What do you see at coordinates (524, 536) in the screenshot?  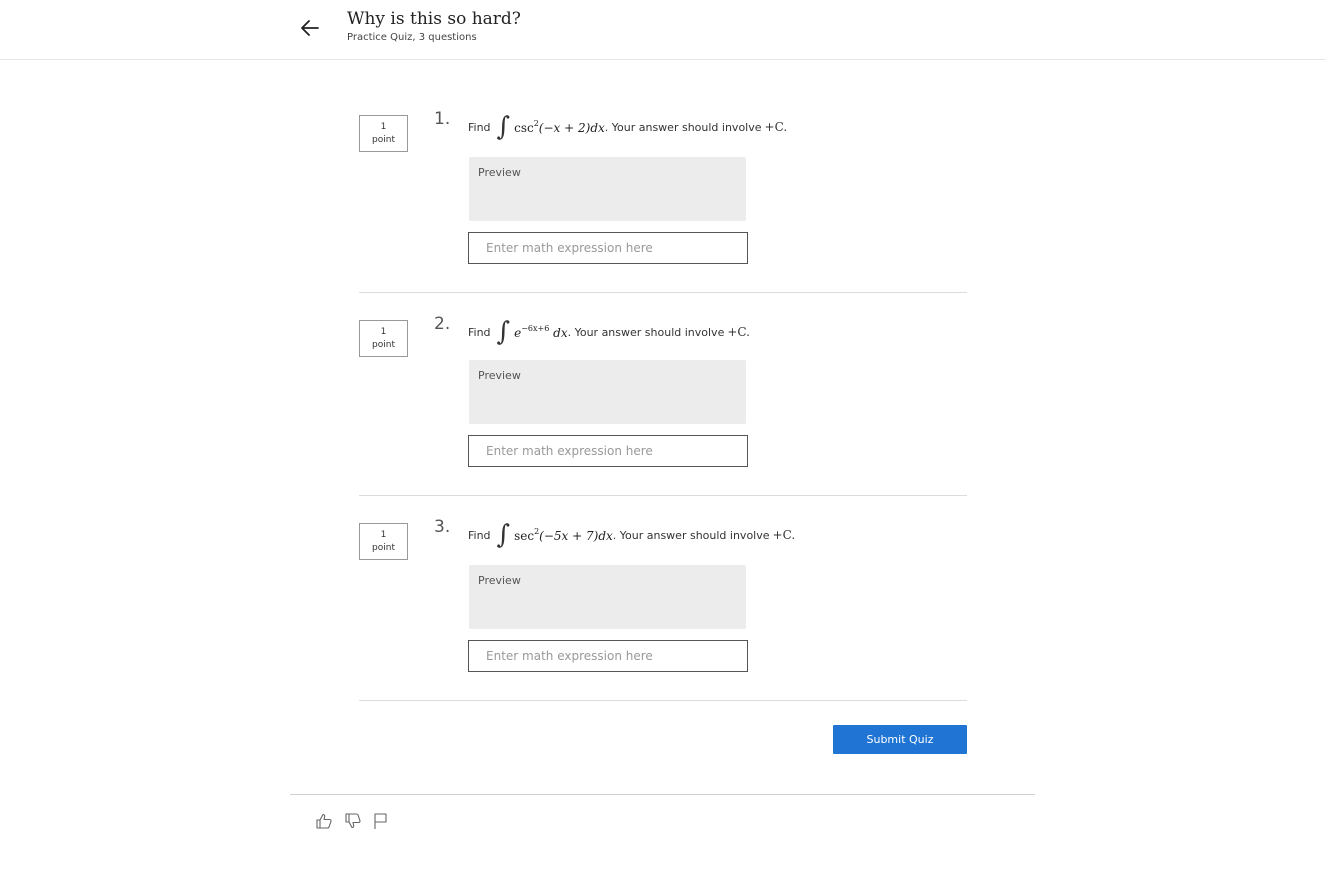 I see `math-func: sec` at bounding box center [524, 536].